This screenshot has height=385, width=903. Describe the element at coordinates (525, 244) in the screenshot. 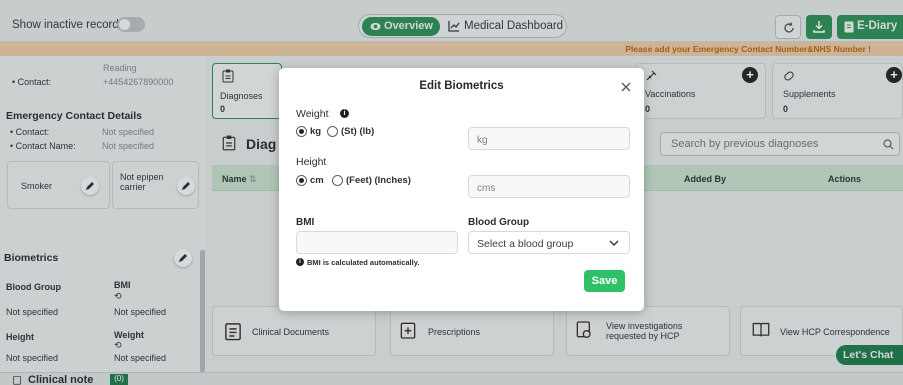

I see `blood-group-placeholder: Select a blood group` at that location.